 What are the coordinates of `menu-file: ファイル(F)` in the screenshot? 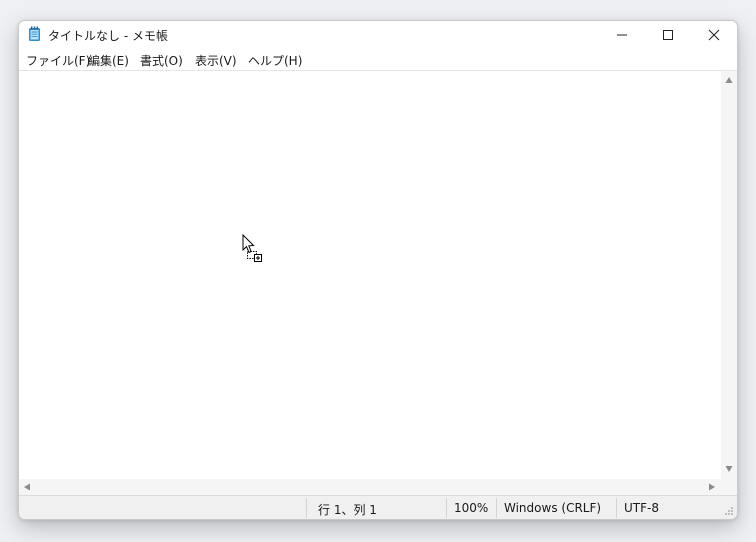 It's located at (58, 60).